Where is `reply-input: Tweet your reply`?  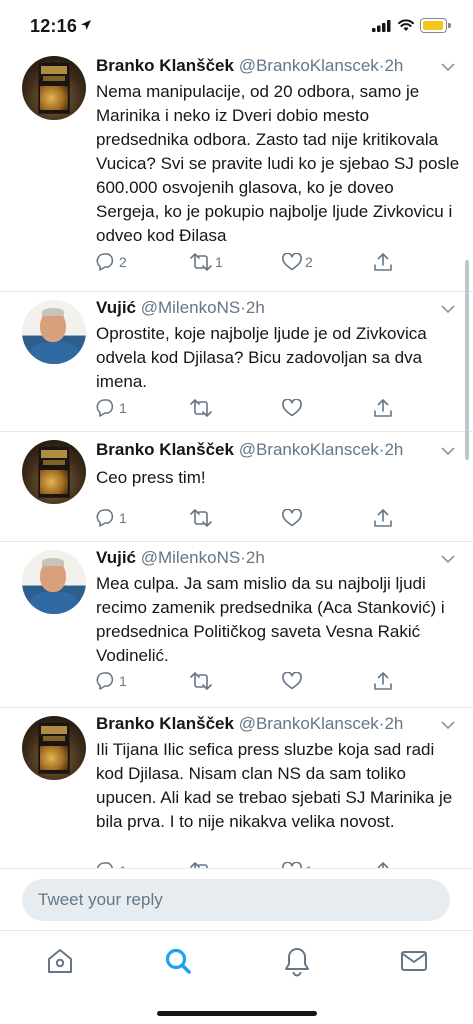
reply-input: Tweet your reply is located at coordinates (236, 900).